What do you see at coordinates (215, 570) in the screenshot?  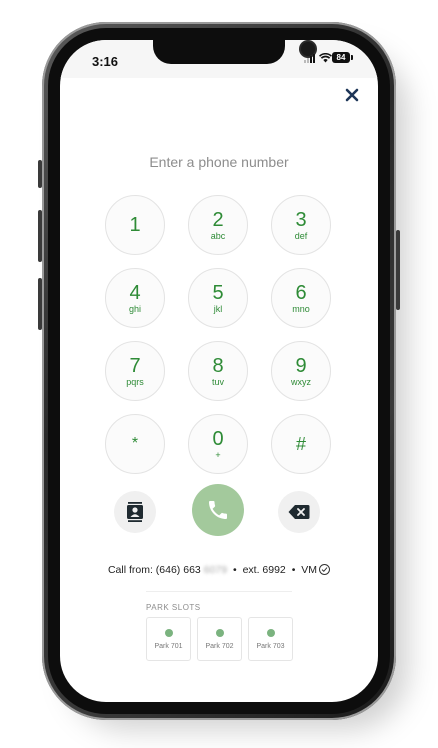 I see `call-from-number-masked: 6079` at bounding box center [215, 570].